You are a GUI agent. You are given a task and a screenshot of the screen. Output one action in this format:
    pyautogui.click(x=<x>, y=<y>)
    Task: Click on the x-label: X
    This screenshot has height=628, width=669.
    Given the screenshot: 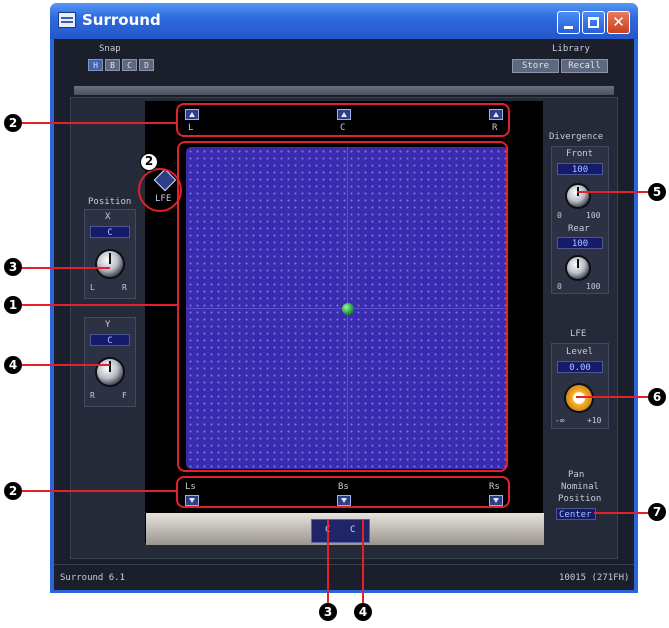 What is the action you would take?
    pyautogui.click(x=108, y=217)
    